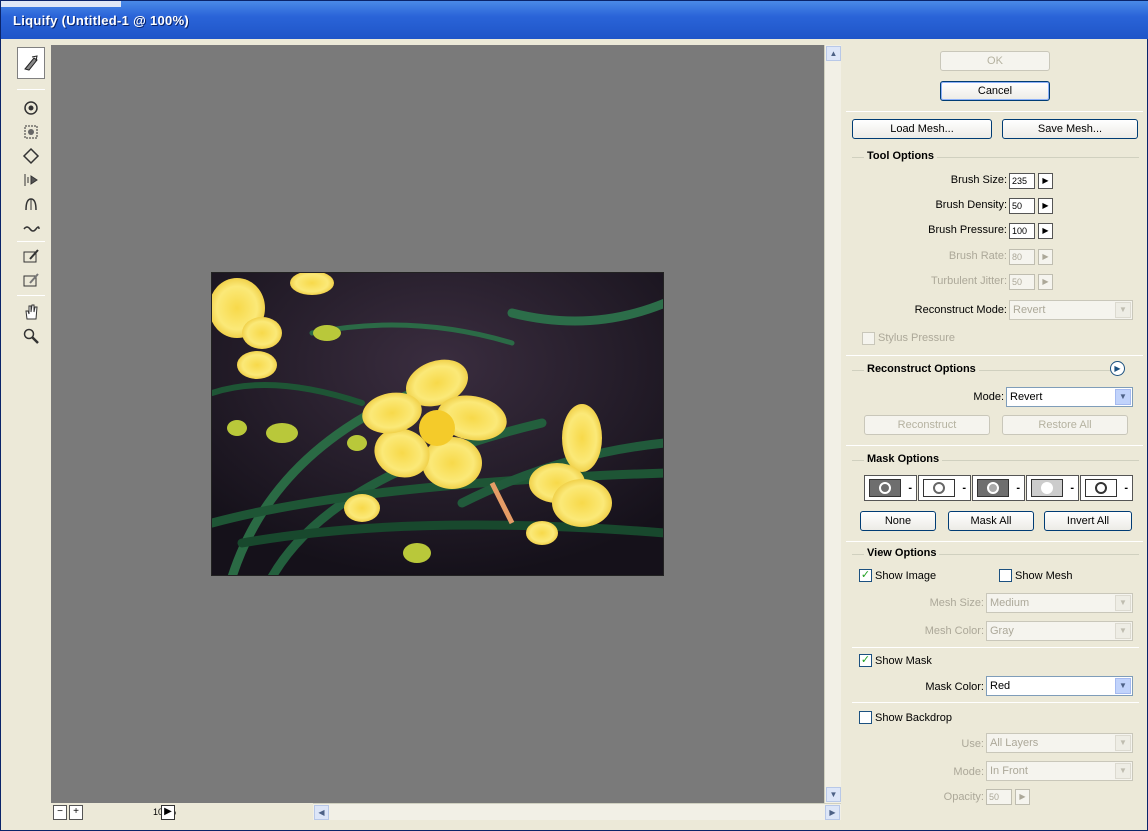 Image resolution: width=1148 pixels, height=831 pixels. I want to click on window-title: Liquify (Untitled-1 @ 100%), so click(101, 20).